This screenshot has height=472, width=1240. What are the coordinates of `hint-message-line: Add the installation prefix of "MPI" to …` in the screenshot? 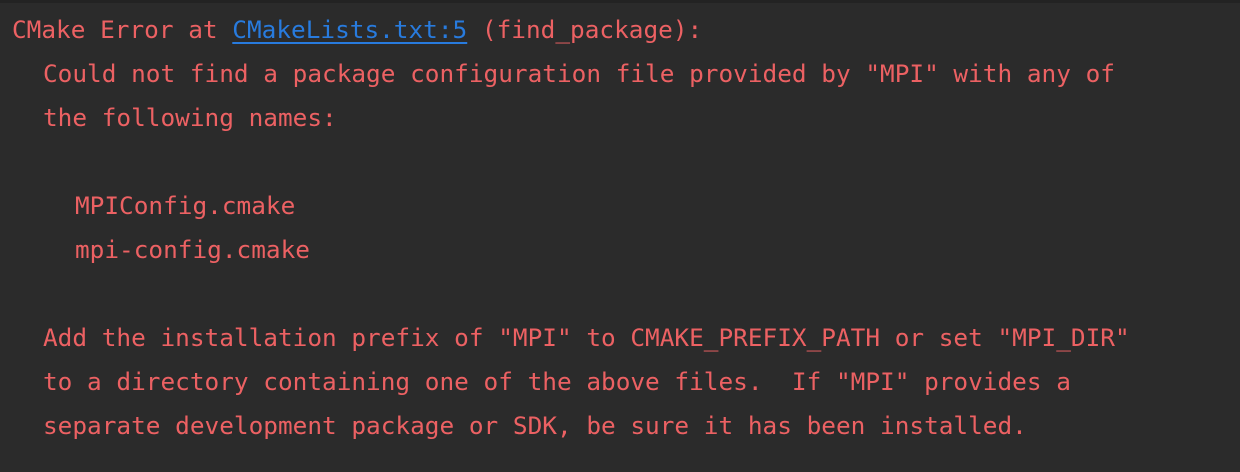 It's located at (586, 337).